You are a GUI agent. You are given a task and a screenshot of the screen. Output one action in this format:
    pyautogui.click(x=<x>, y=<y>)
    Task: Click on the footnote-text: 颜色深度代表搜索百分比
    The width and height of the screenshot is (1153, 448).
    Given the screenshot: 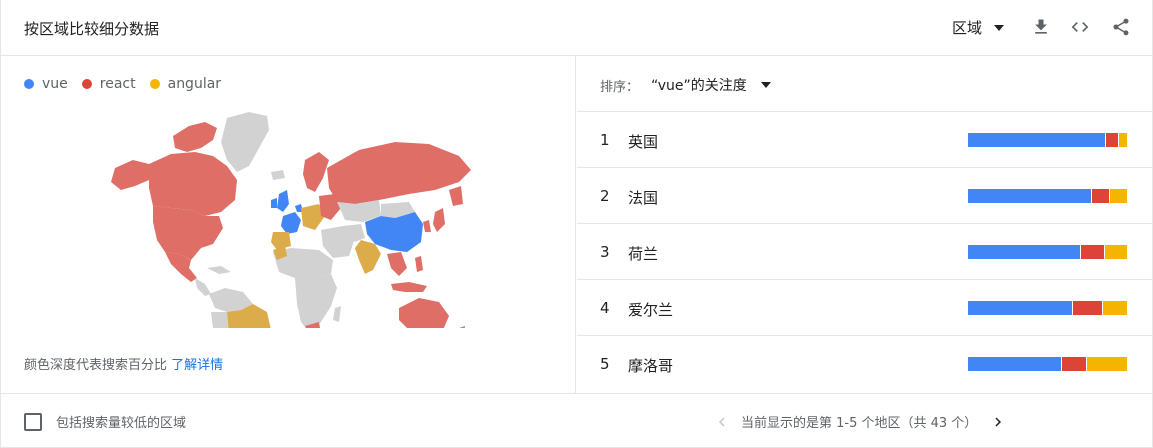 What is the action you would take?
    pyautogui.click(x=96, y=365)
    